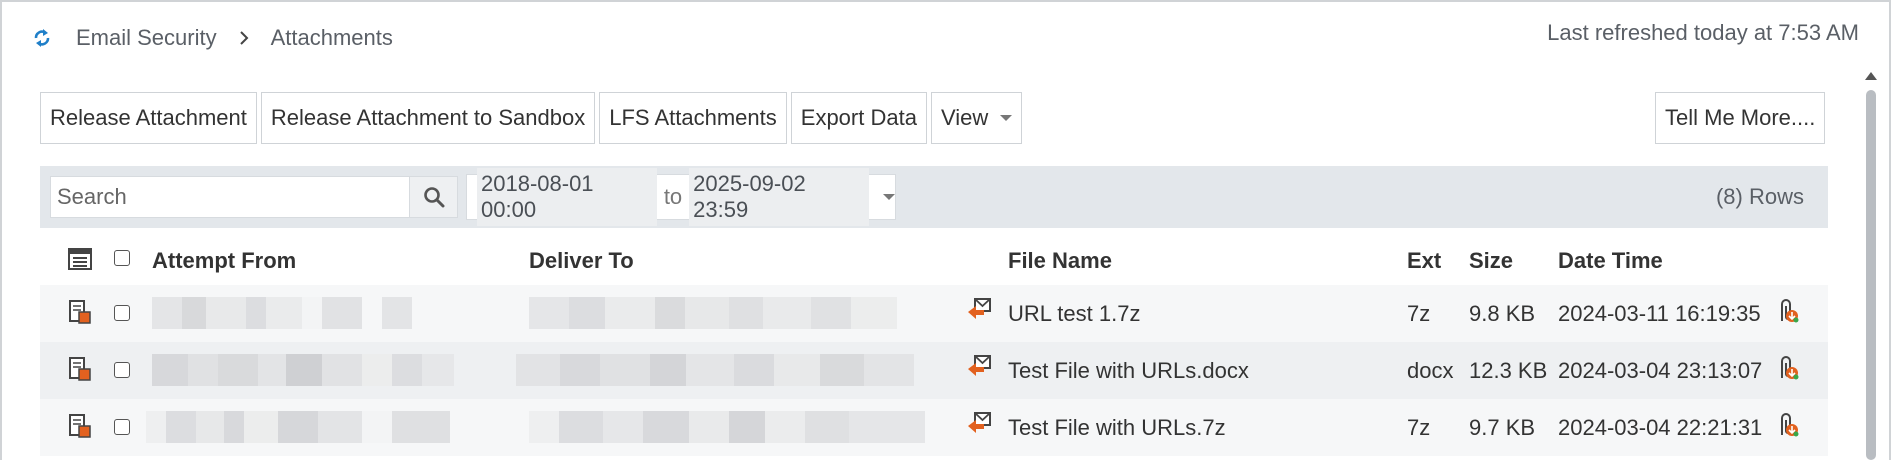 The width and height of the screenshot is (1891, 460). I want to click on release-attachment-button: Release Attachment, so click(148, 118).